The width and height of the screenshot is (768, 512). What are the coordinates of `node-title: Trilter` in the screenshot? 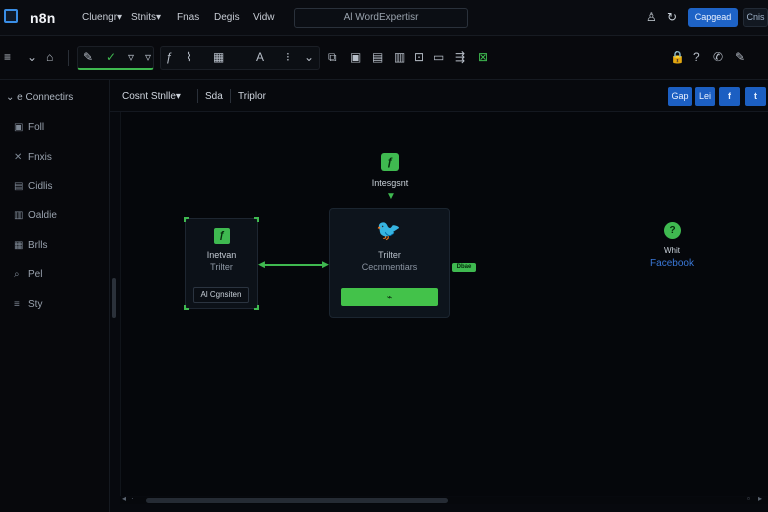 It's located at (389, 255).